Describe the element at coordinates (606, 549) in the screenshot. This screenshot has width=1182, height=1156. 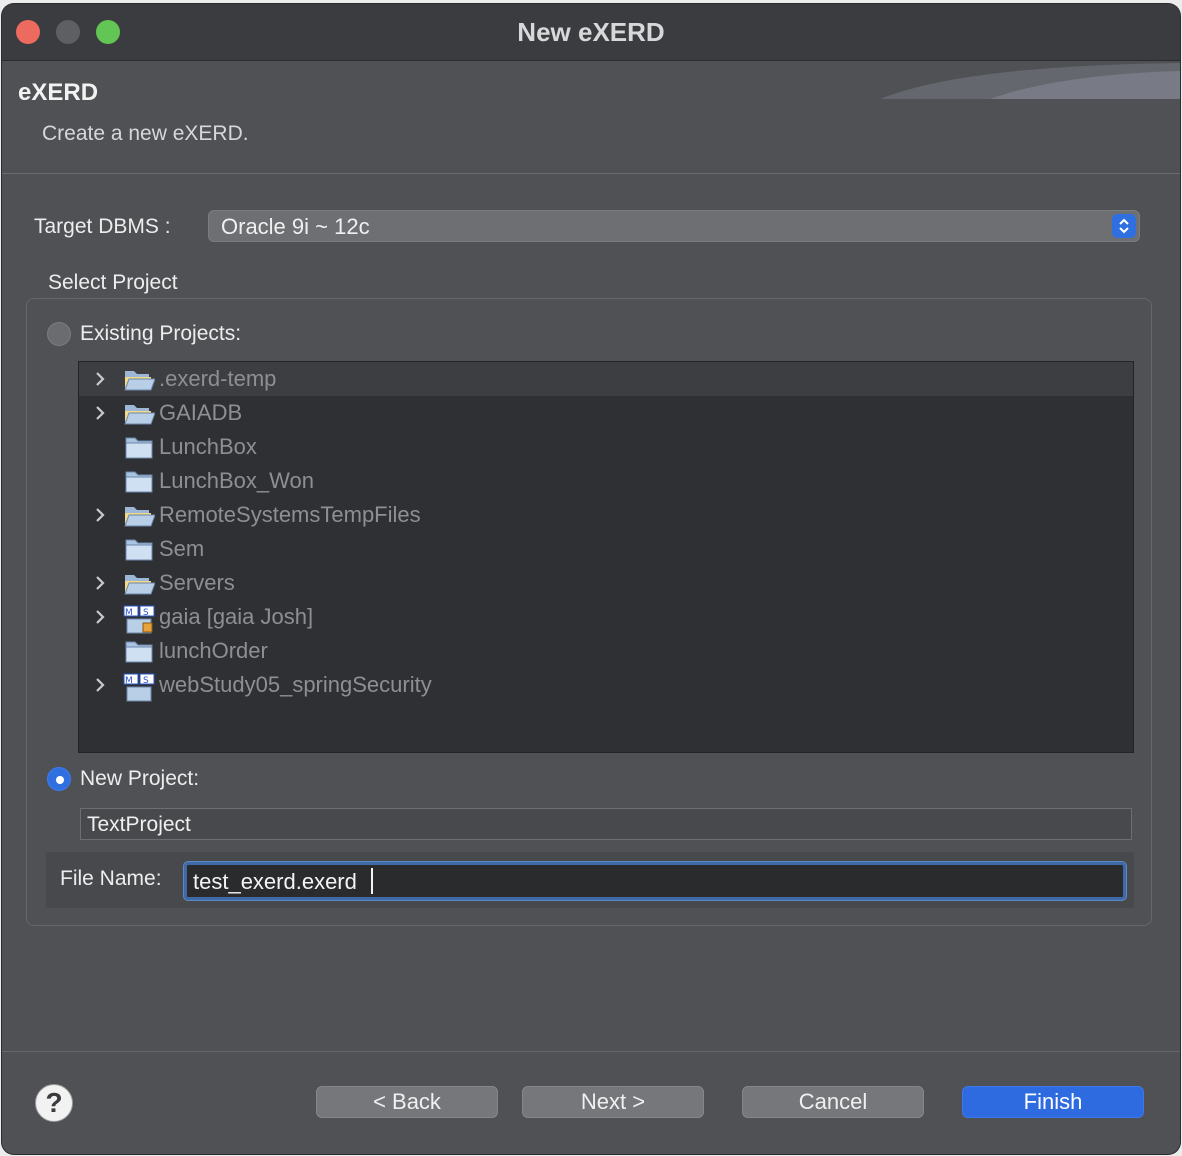
I see `tree-item: Sem` at that location.